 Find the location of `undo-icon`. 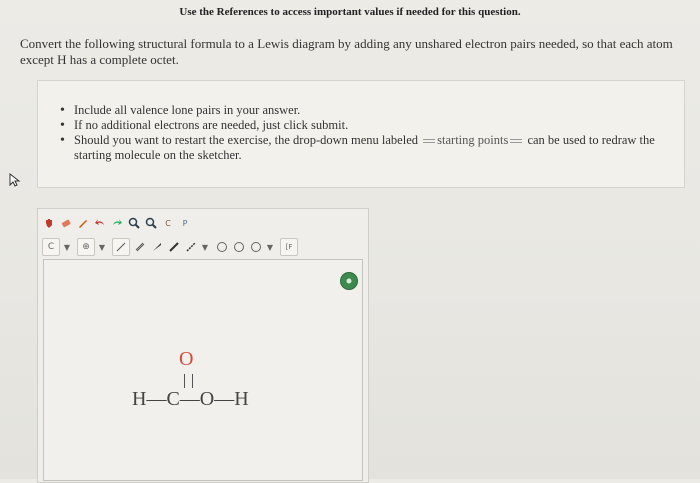

undo-icon is located at coordinates (100, 223).